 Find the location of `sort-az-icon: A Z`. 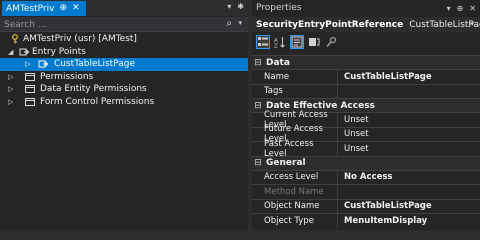

sort-az-icon: A Z is located at coordinates (279, 43).